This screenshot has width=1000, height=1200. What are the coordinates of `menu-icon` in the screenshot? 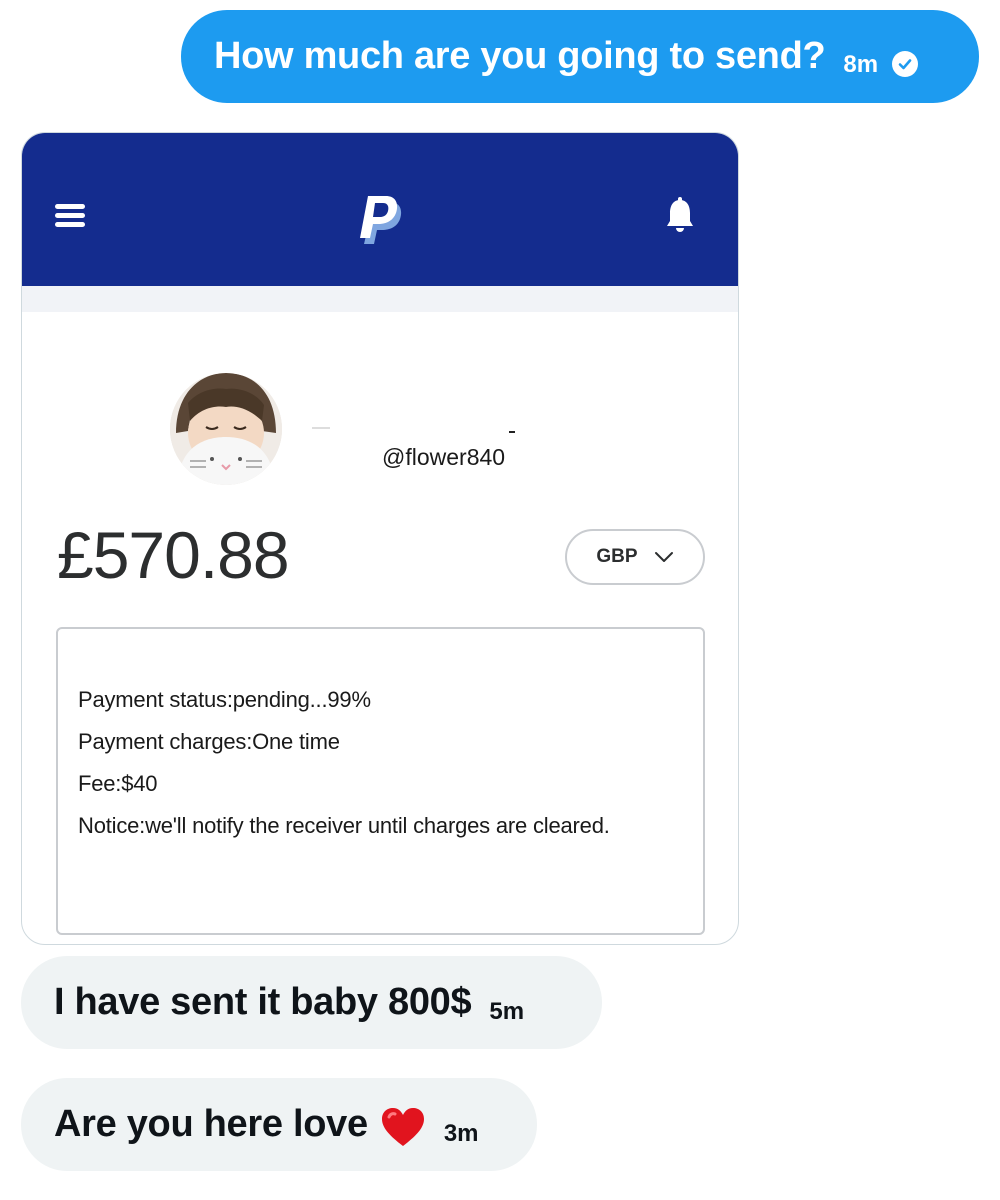 It's located at (70, 216).